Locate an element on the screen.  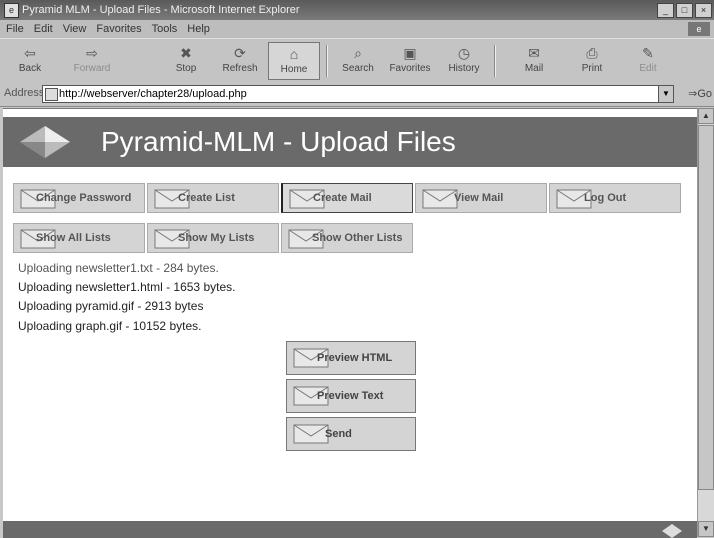
stop-label: Stop is located at coordinates (186, 68).